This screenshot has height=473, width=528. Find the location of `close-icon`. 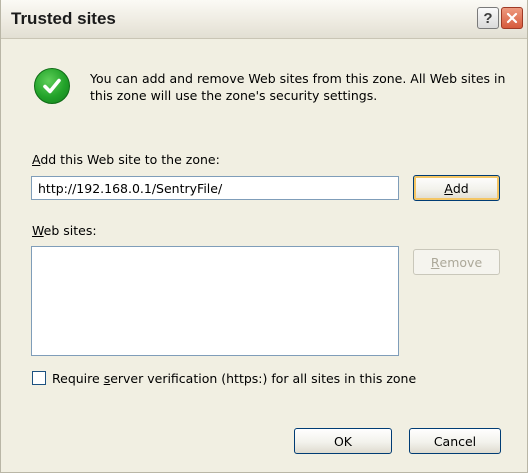

close-icon is located at coordinates (512, 18).